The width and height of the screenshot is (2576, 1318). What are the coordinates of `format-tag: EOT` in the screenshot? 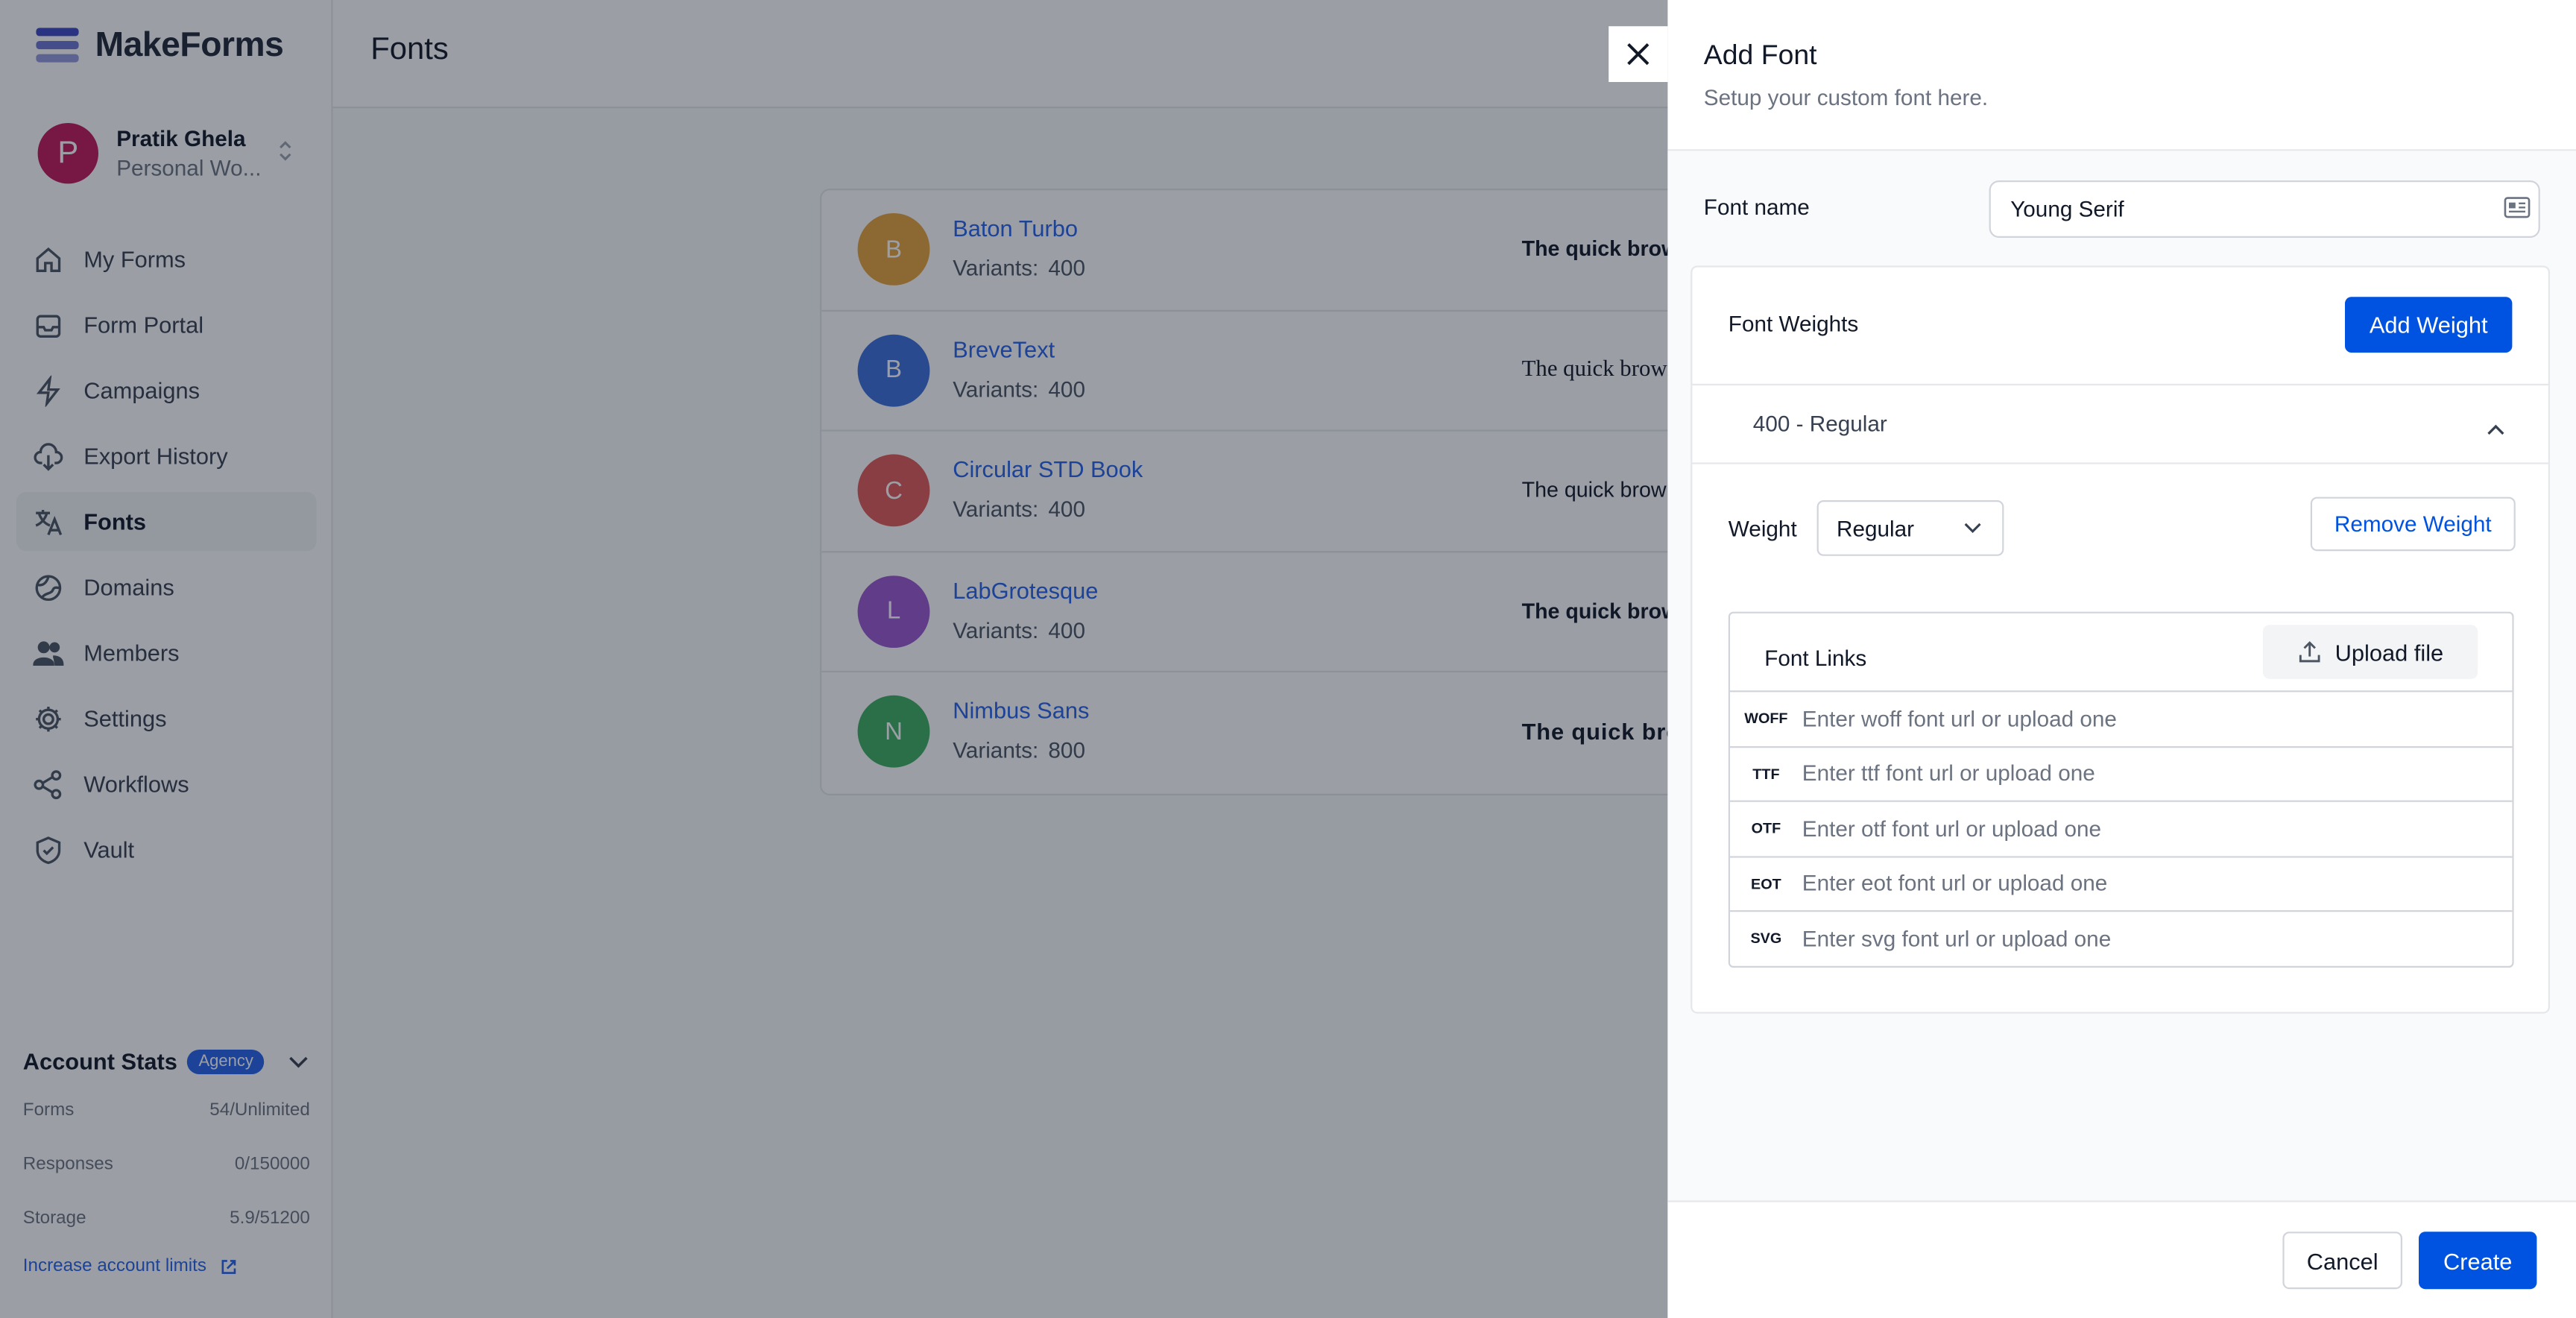 It's located at (1766, 883).